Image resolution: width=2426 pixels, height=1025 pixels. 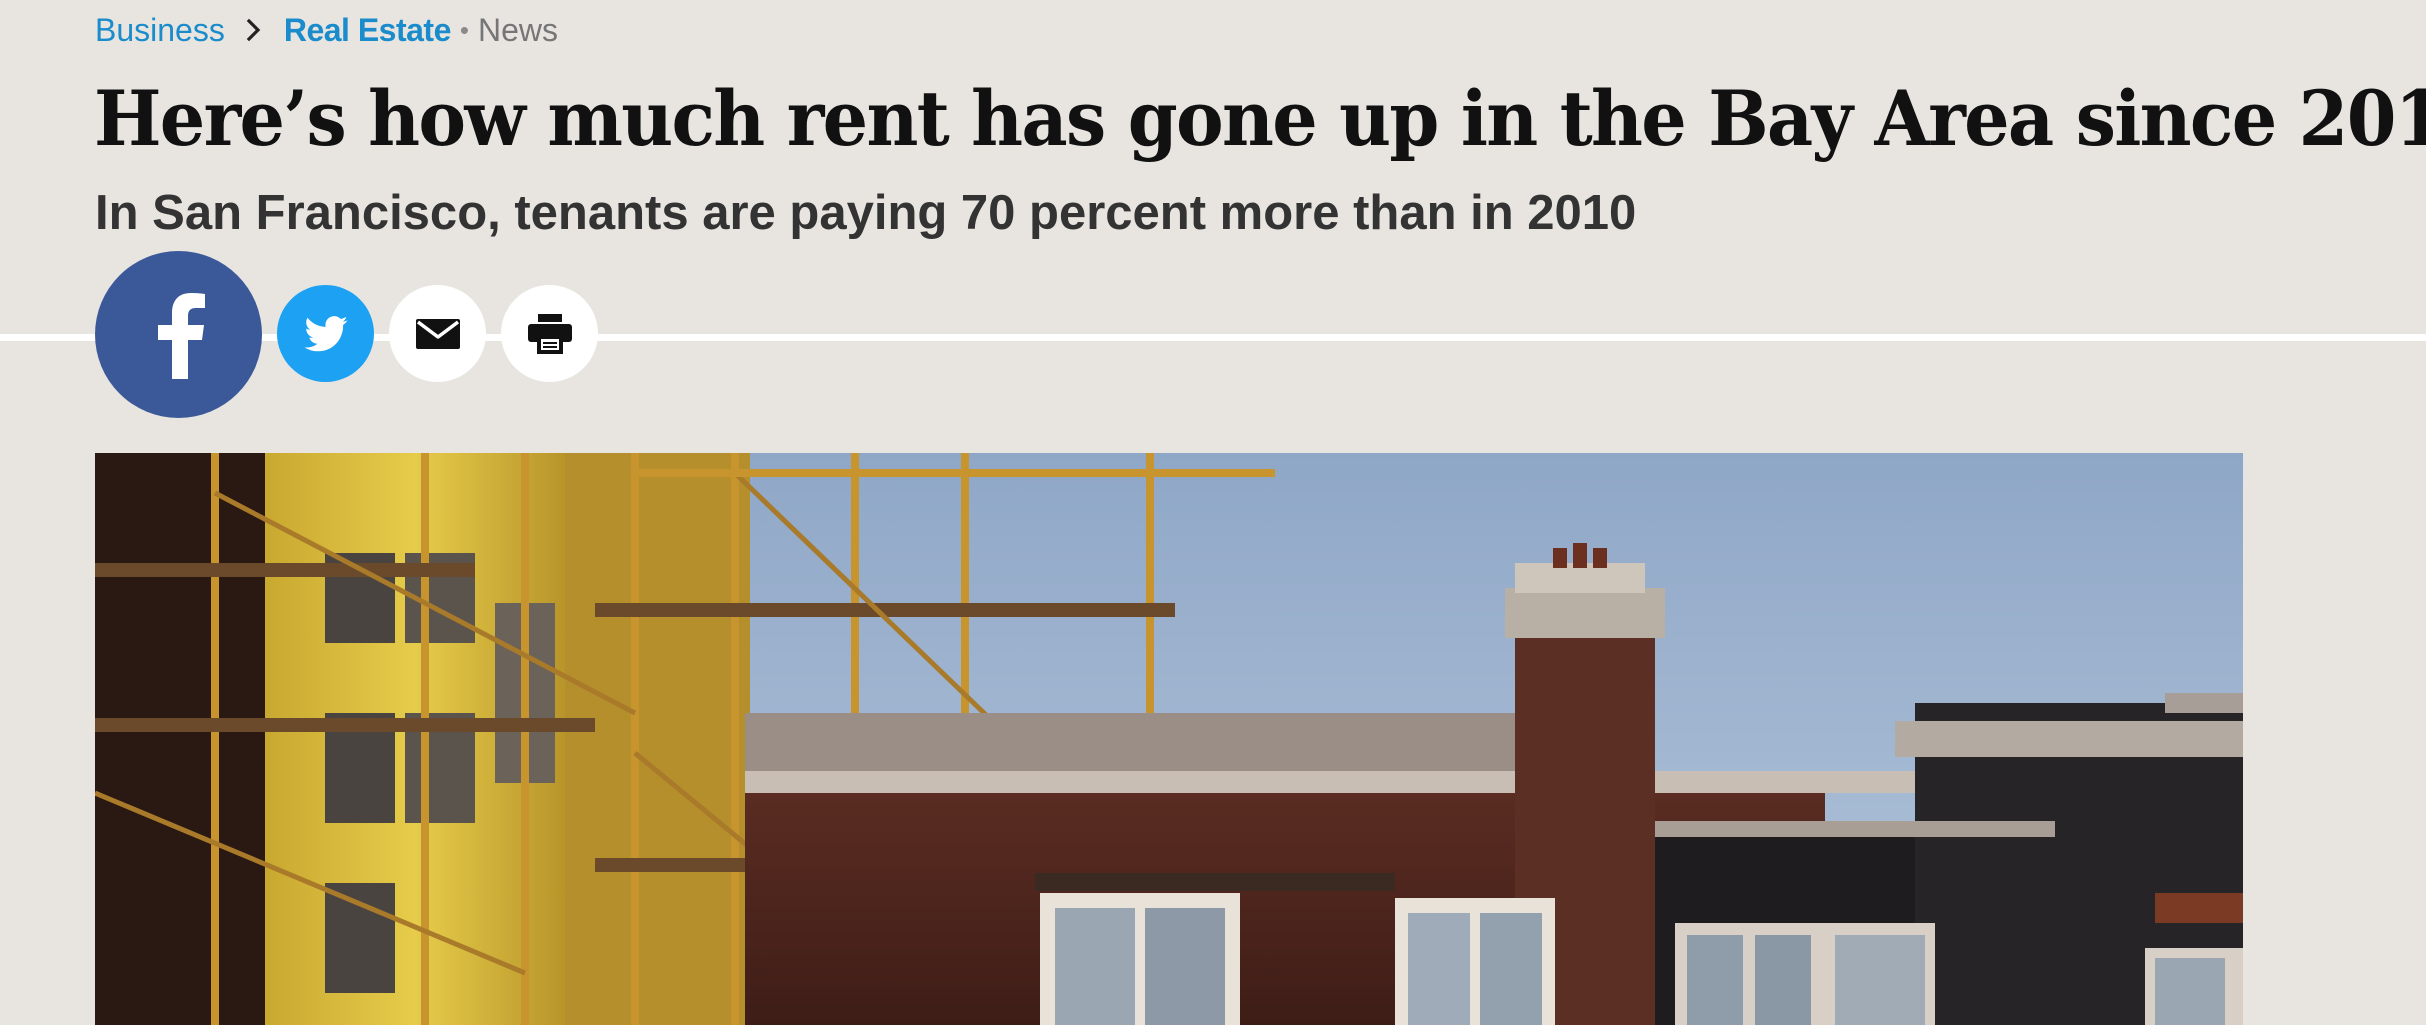 I want to click on facebook-share-button, so click(x=178, y=334).